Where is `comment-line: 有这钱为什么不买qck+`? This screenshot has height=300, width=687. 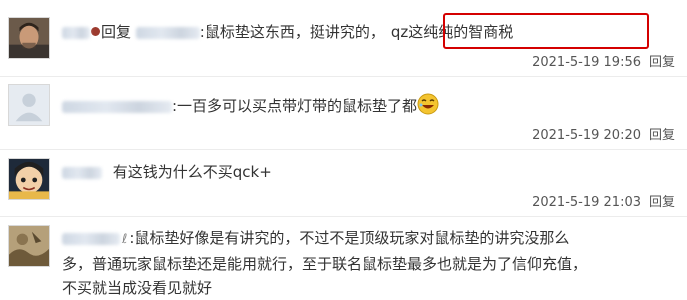 comment-line: 有这钱为什么不买qck+ is located at coordinates (167, 172).